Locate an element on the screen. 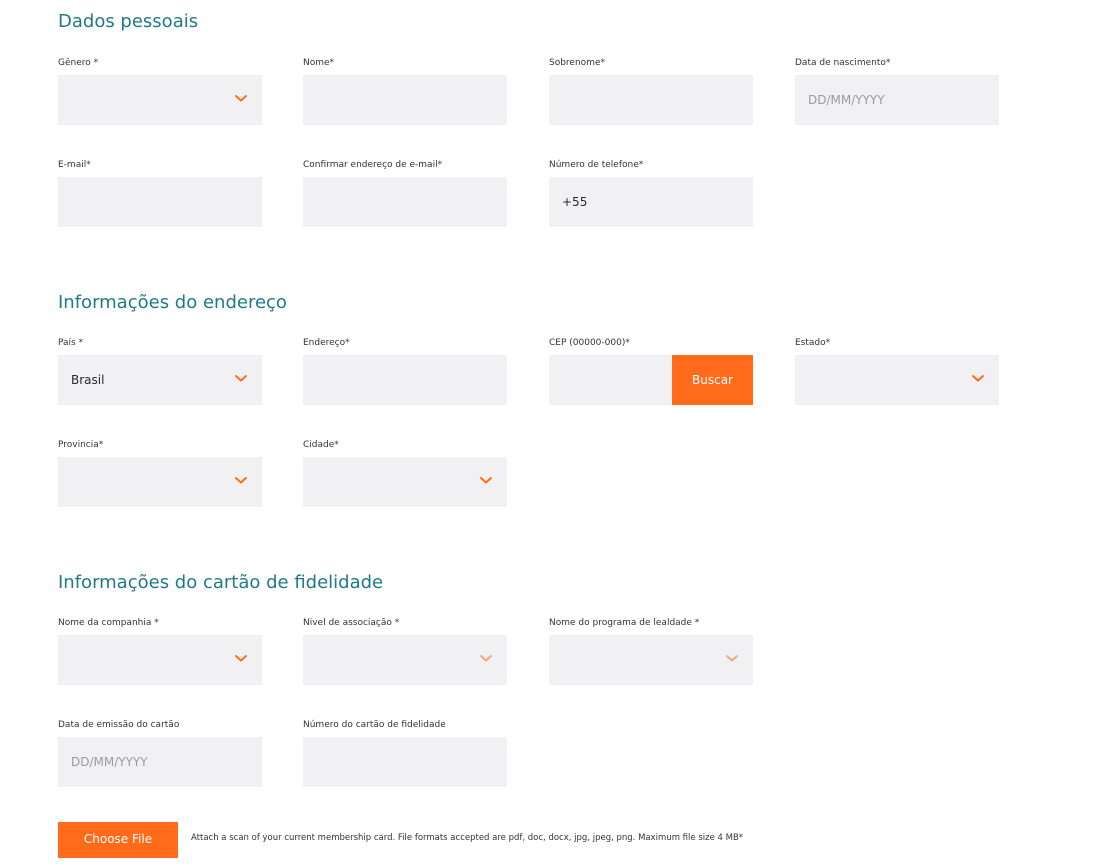 This screenshot has width=1117, height=867. gender-label: Gênero * is located at coordinates (78, 63).